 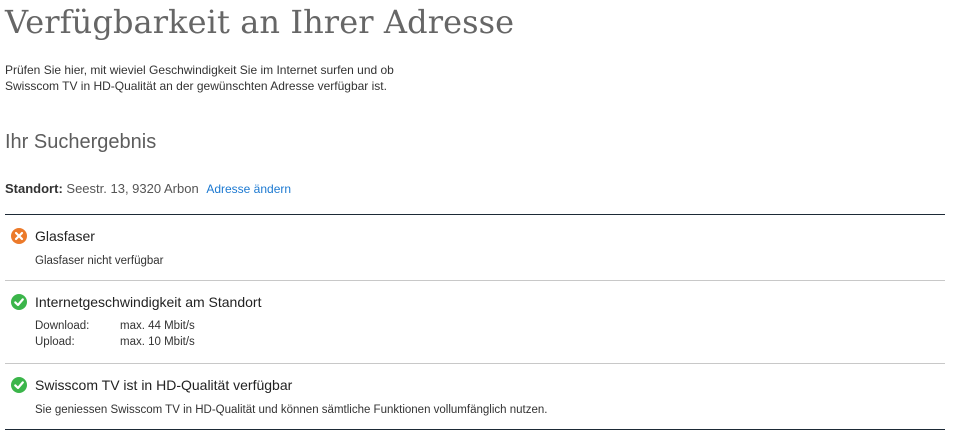 I want to click on upload-value: max. 10 Mbit/s, so click(x=157, y=342).